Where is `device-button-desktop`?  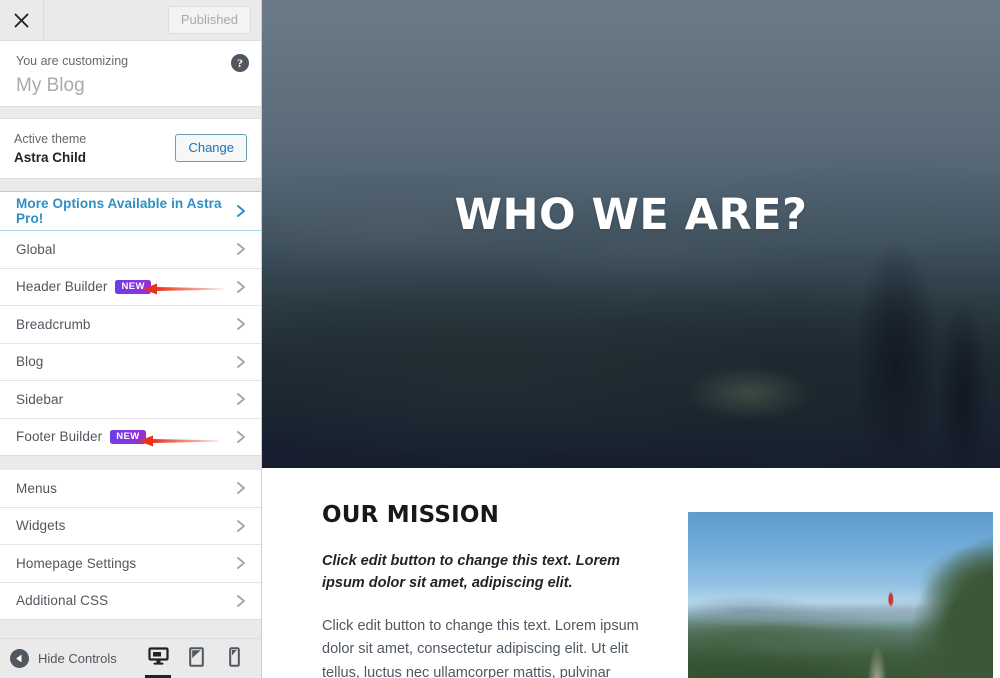 device-button-desktop is located at coordinates (158, 658).